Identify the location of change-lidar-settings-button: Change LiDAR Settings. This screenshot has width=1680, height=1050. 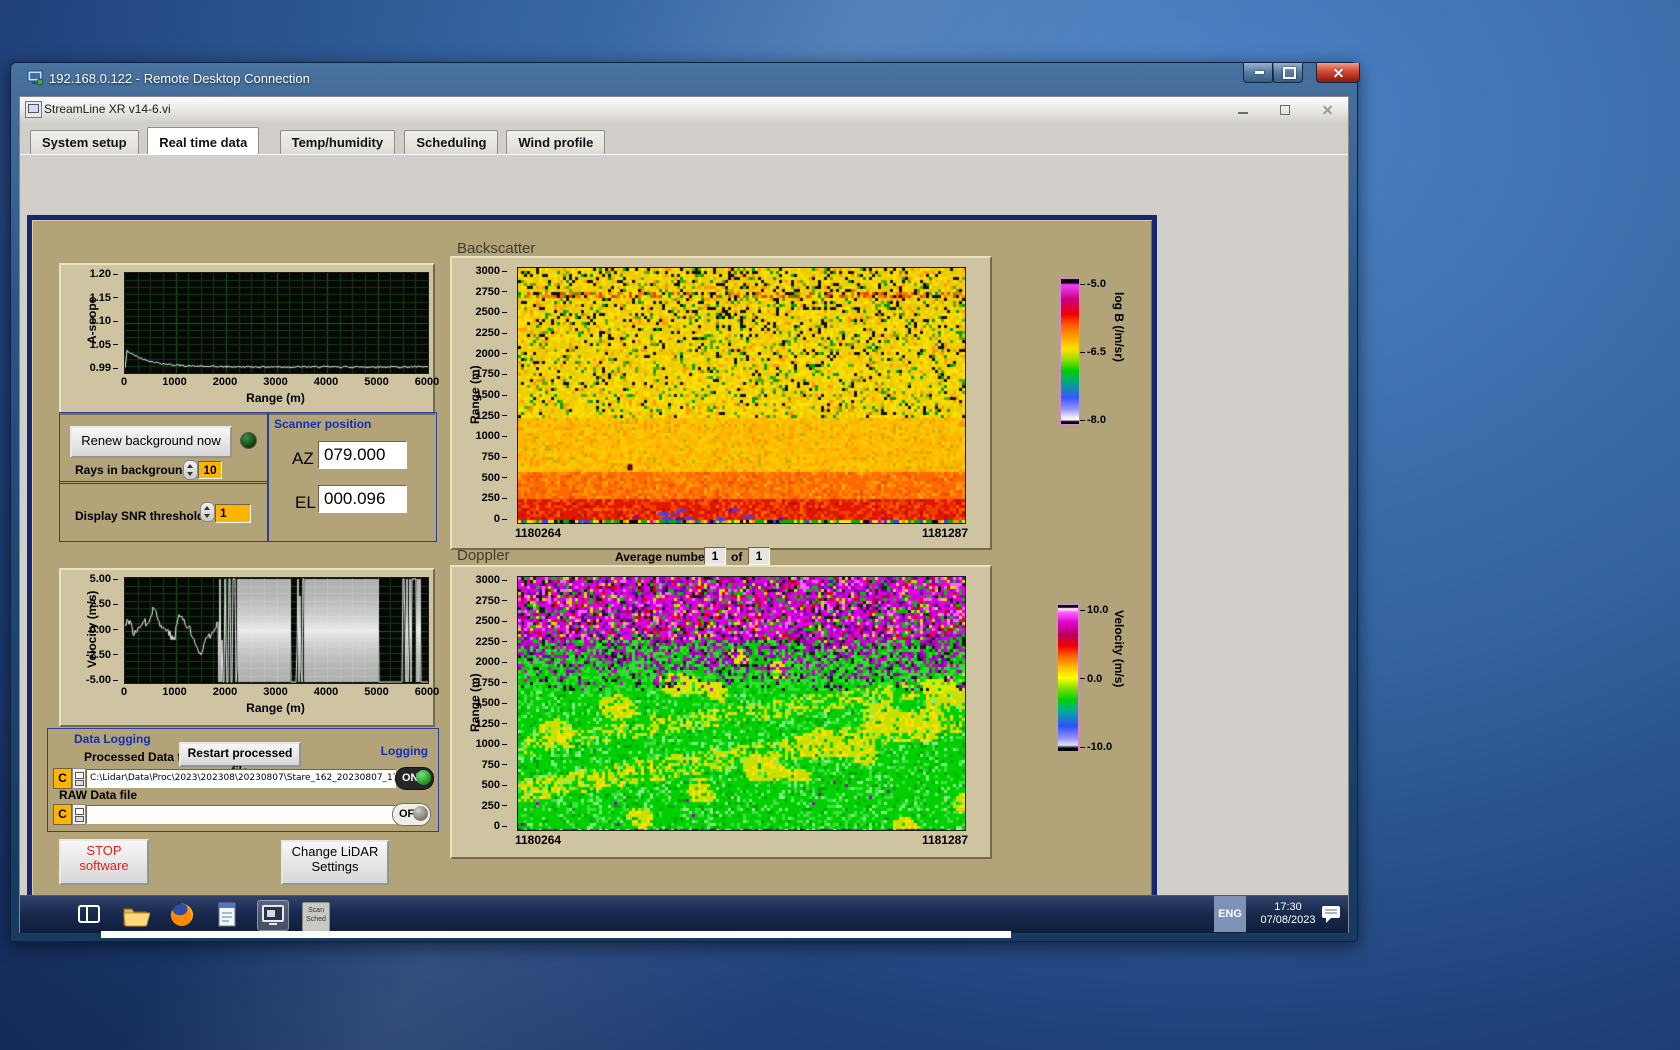
(335, 862).